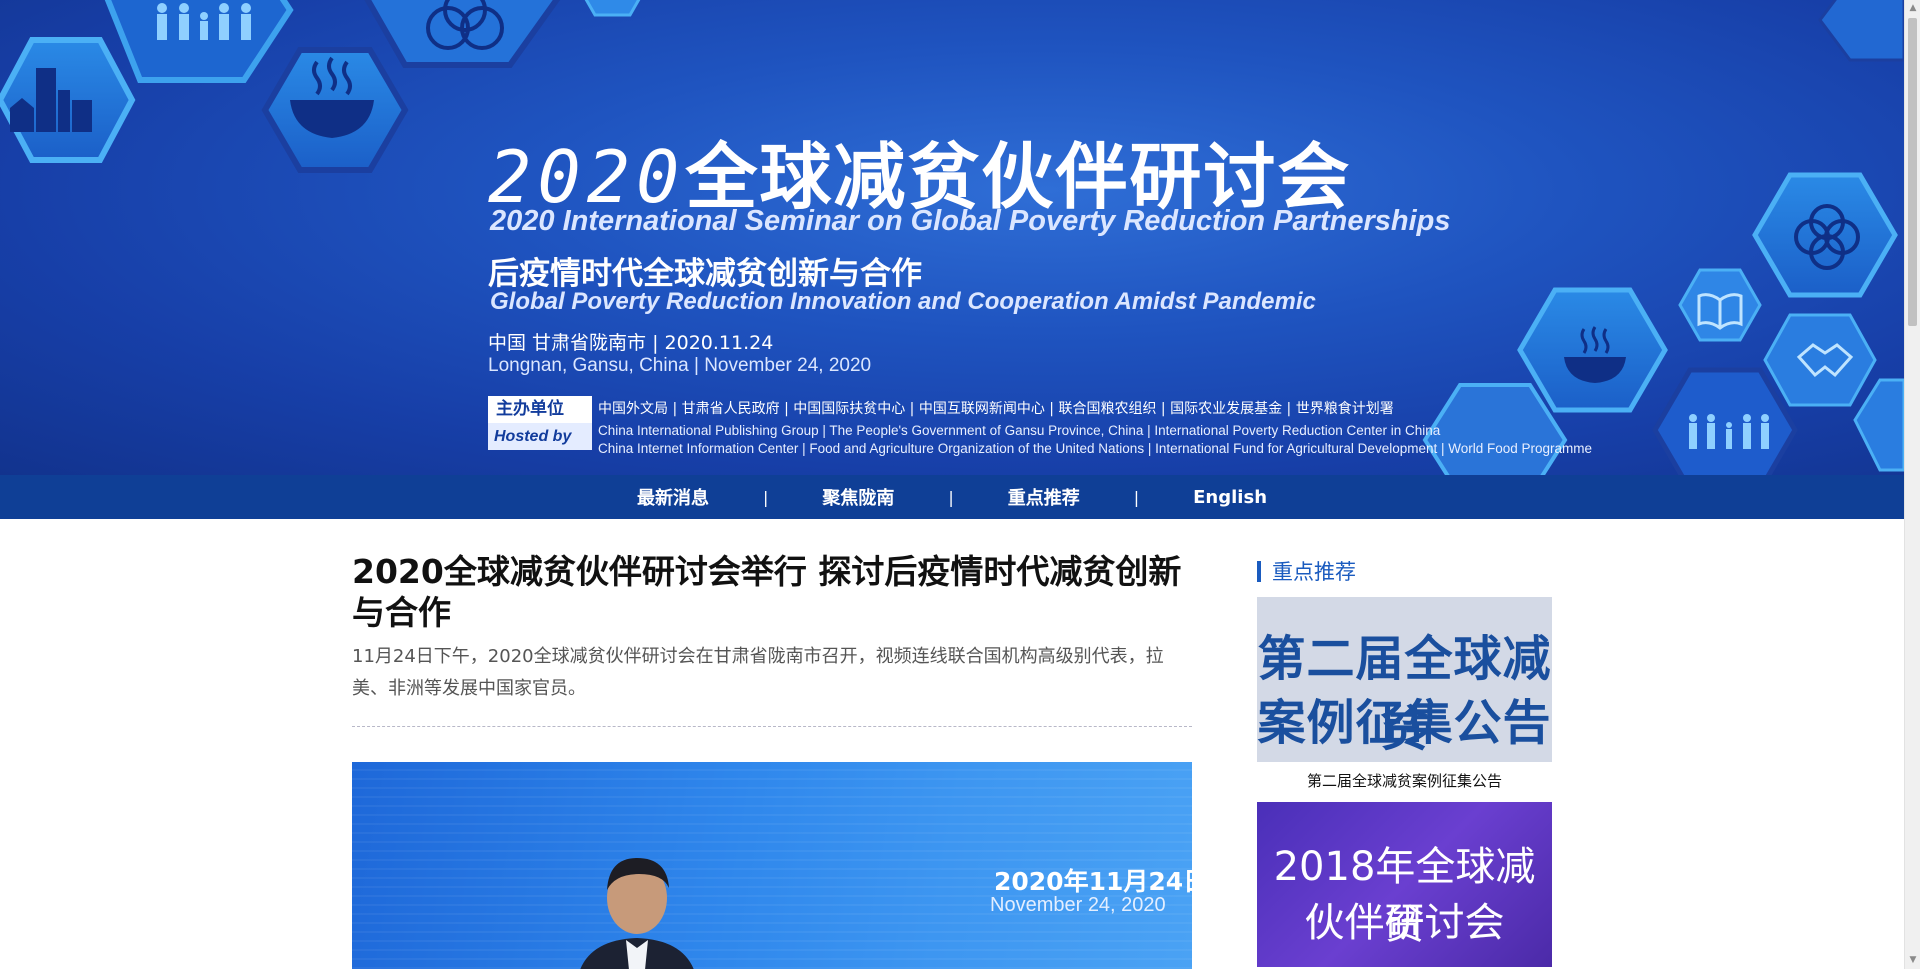  I want to click on nav-focus-longnan: 聚焦陇南, so click(858, 497).